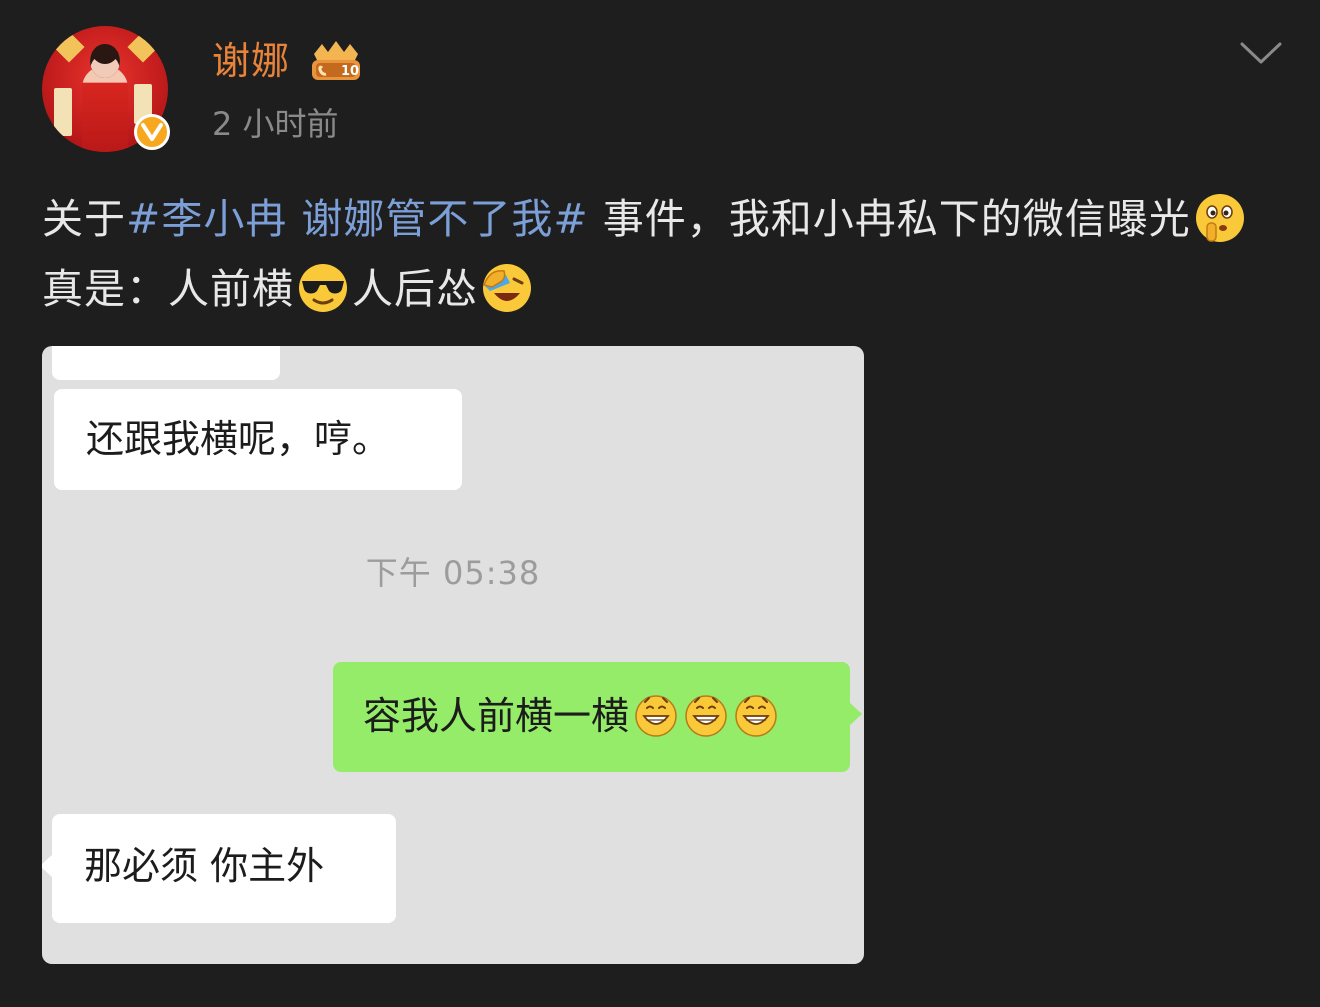  Describe the element at coordinates (1261, 53) in the screenshot. I see `chevron-down-icon` at that location.